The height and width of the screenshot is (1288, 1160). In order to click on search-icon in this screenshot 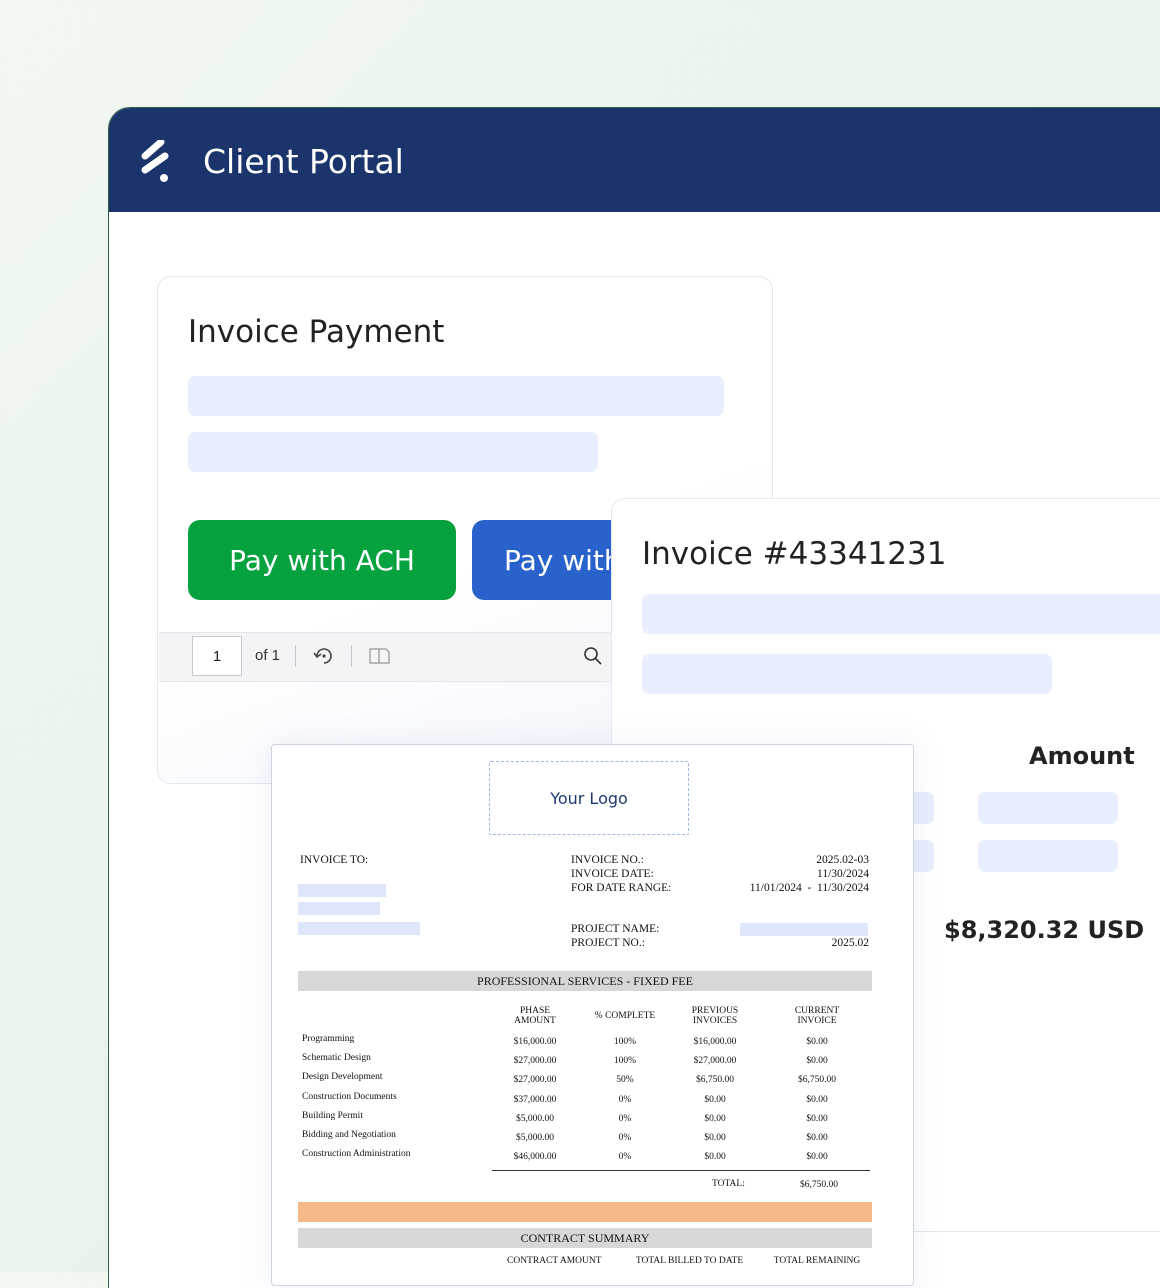, I will do `click(593, 656)`.